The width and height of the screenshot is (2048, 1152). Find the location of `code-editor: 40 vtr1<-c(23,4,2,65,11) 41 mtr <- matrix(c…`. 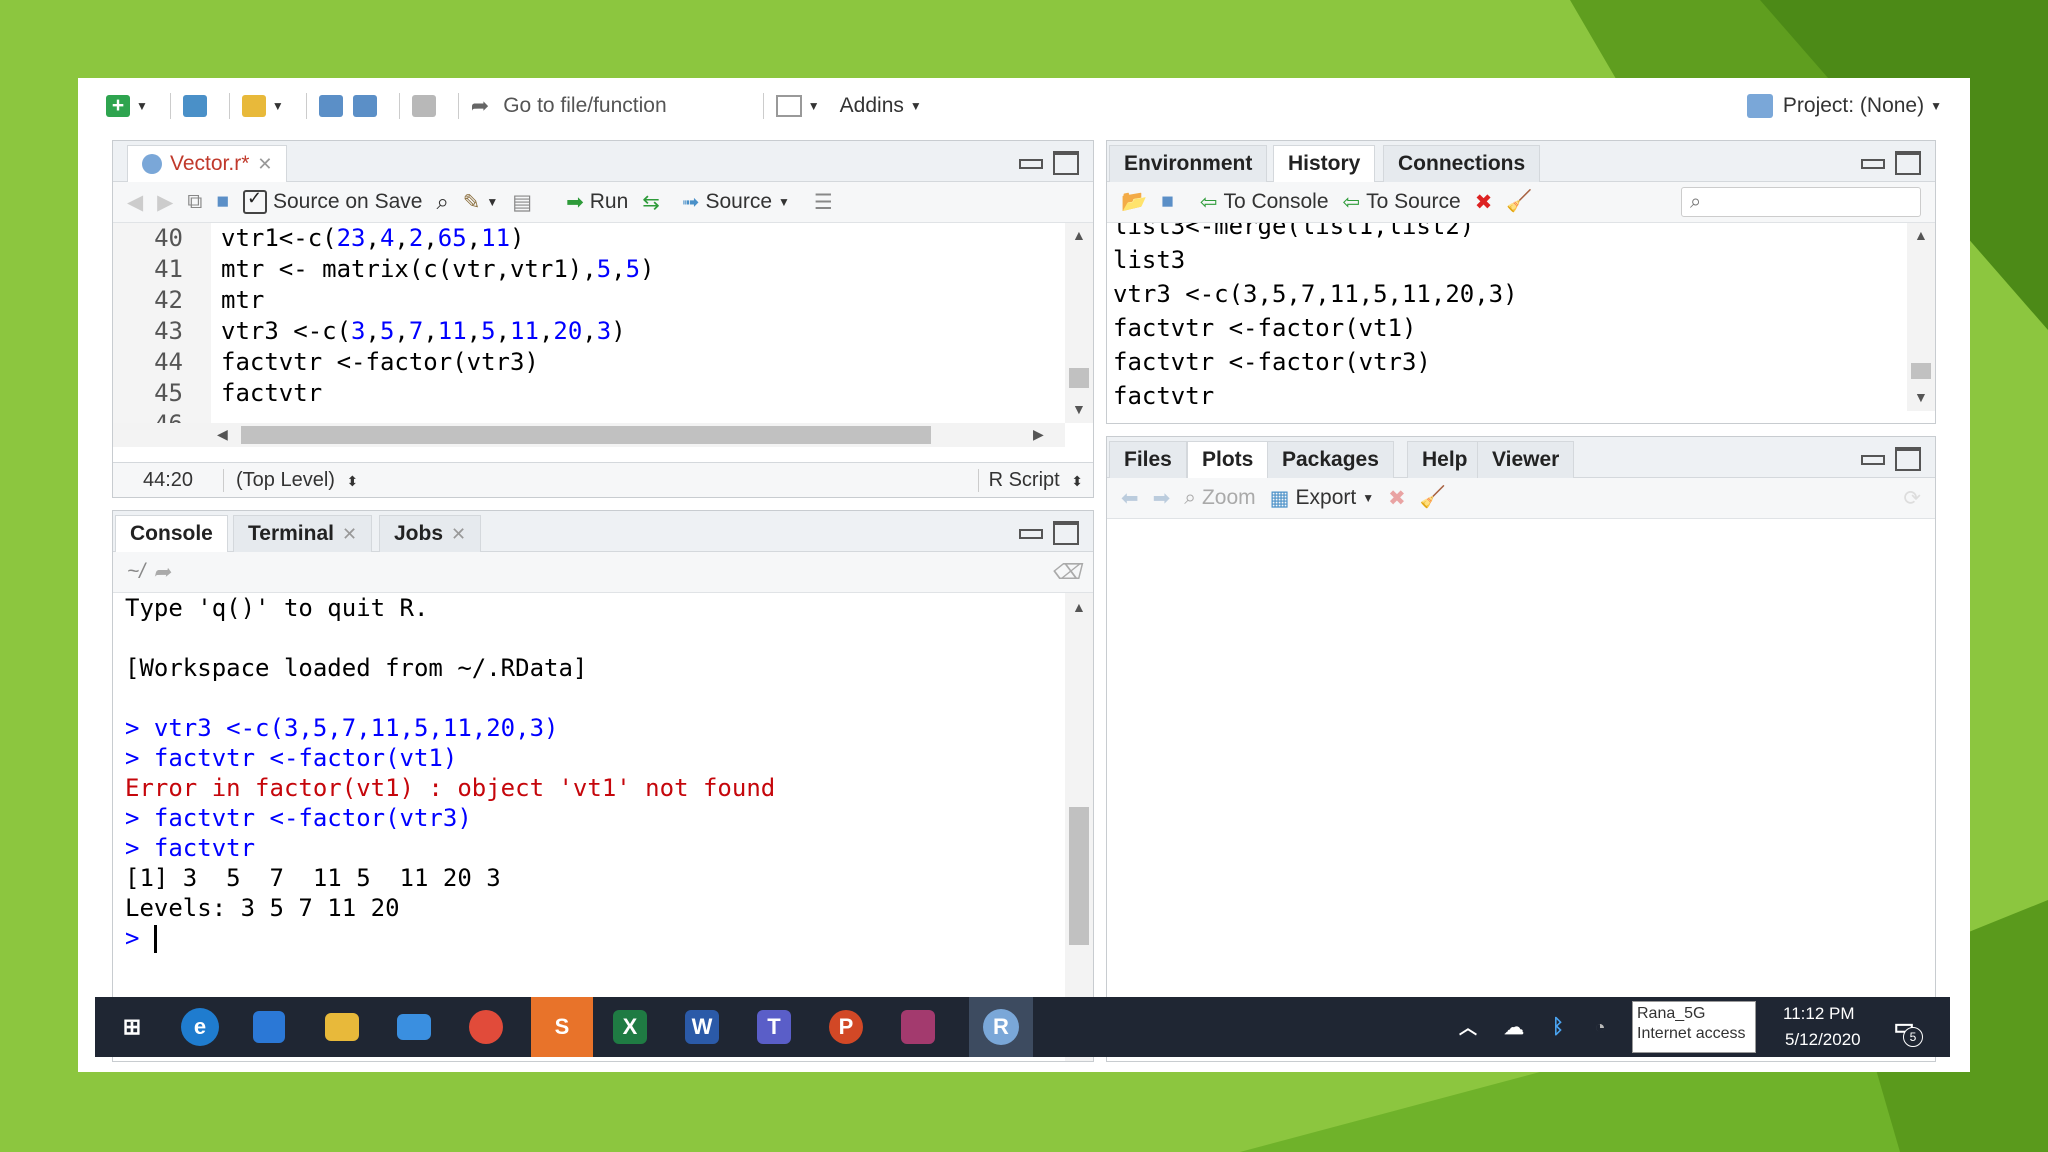

code-editor: 40 vtr1<-c(23,4,2,65,11) 41 mtr <- matrix(c… is located at coordinates (589, 323).